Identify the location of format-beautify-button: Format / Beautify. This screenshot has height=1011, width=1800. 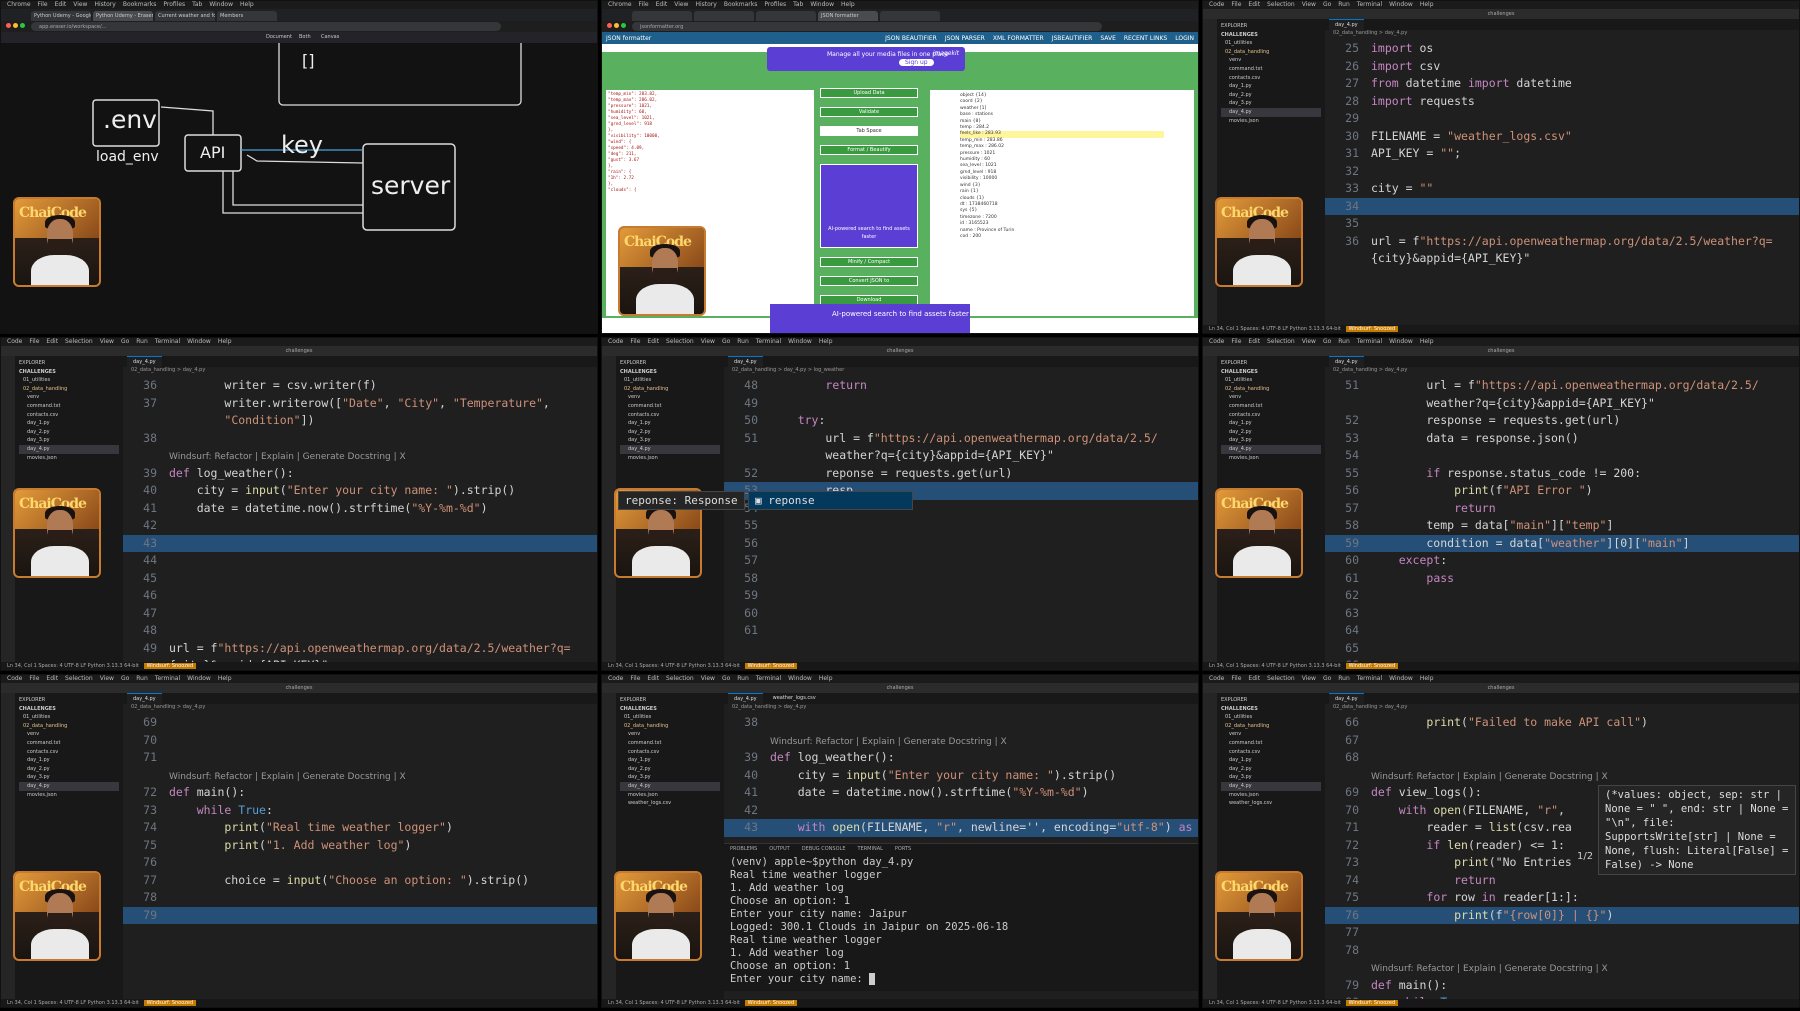
(869, 150).